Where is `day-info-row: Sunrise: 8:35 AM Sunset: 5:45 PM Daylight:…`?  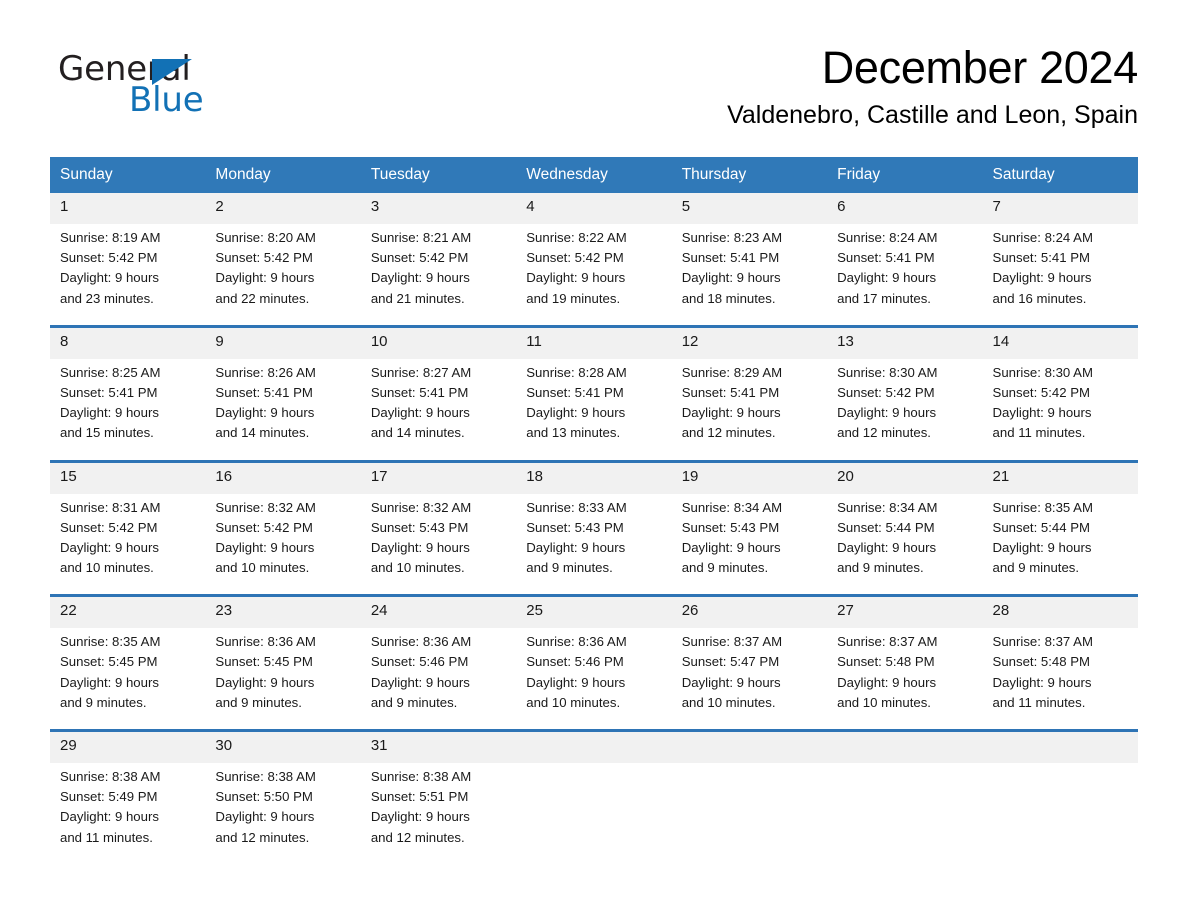 day-info-row: Sunrise: 8:35 AM Sunset: 5:45 PM Daylight:… is located at coordinates (594, 678).